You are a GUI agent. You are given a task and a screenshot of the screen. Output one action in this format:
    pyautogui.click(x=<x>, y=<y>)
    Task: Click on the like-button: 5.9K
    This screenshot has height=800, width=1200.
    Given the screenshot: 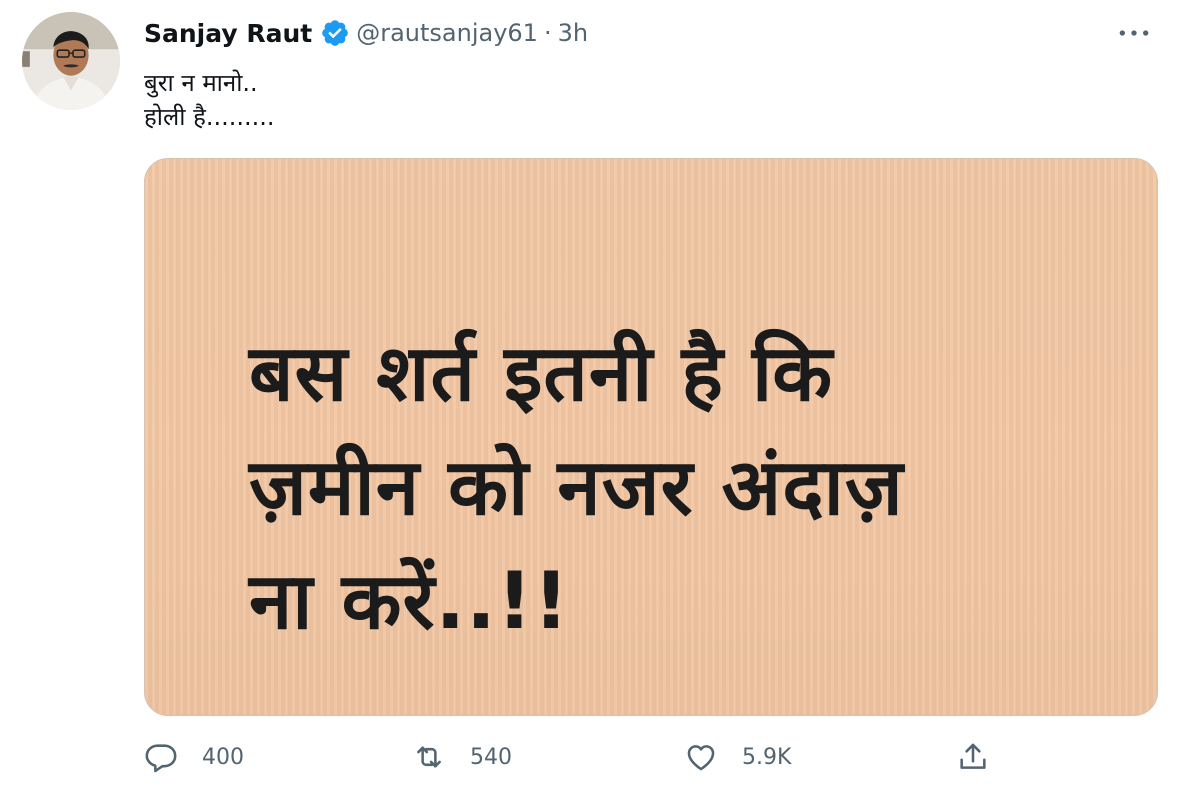 What is the action you would take?
    pyautogui.click(x=737, y=757)
    